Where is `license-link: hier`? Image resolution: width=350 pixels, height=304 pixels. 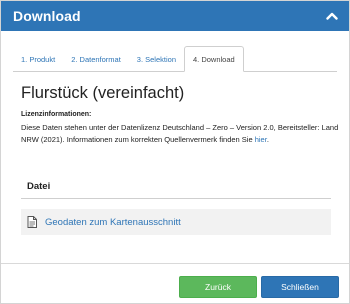
license-link: hier is located at coordinates (261, 139).